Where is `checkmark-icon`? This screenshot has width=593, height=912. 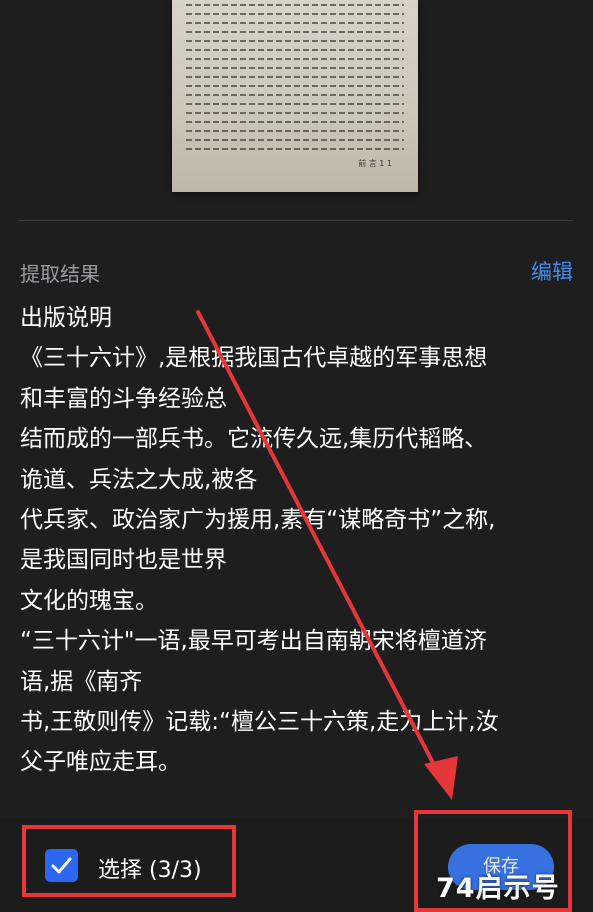 checkmark-icon is located at coordinates (61, 865).